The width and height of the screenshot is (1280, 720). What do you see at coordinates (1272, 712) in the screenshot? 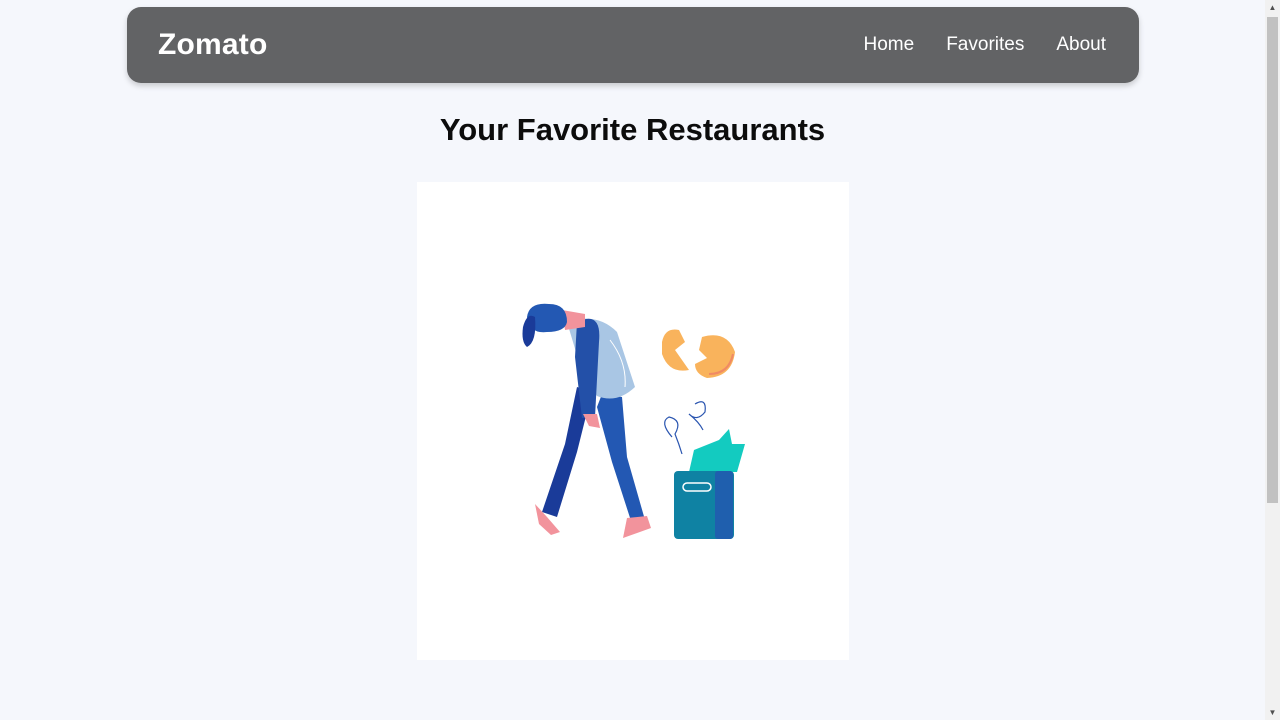
I see `scroll-down-icon: ▼` at bounding box center [1272, 712].